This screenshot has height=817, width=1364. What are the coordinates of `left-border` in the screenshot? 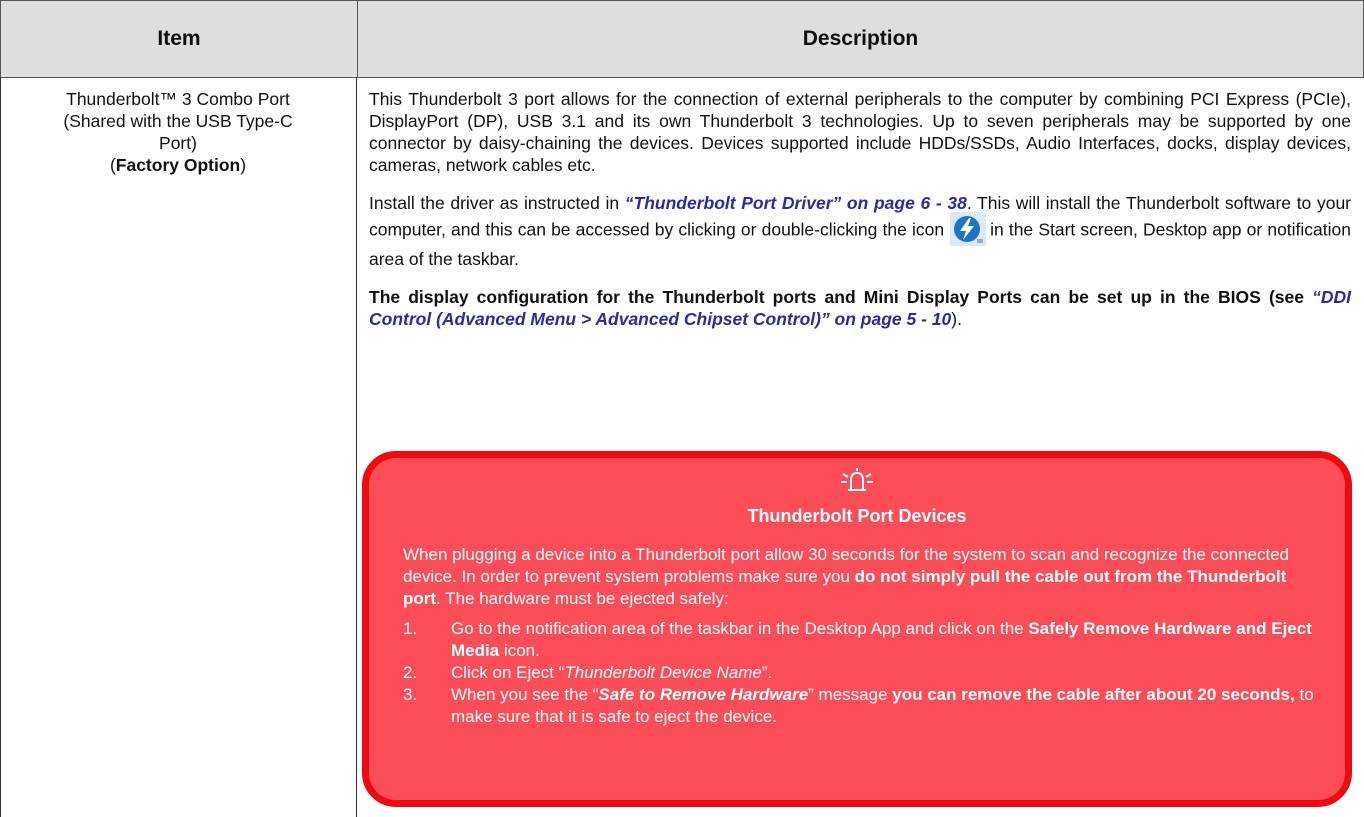 It's located at (0, 447).